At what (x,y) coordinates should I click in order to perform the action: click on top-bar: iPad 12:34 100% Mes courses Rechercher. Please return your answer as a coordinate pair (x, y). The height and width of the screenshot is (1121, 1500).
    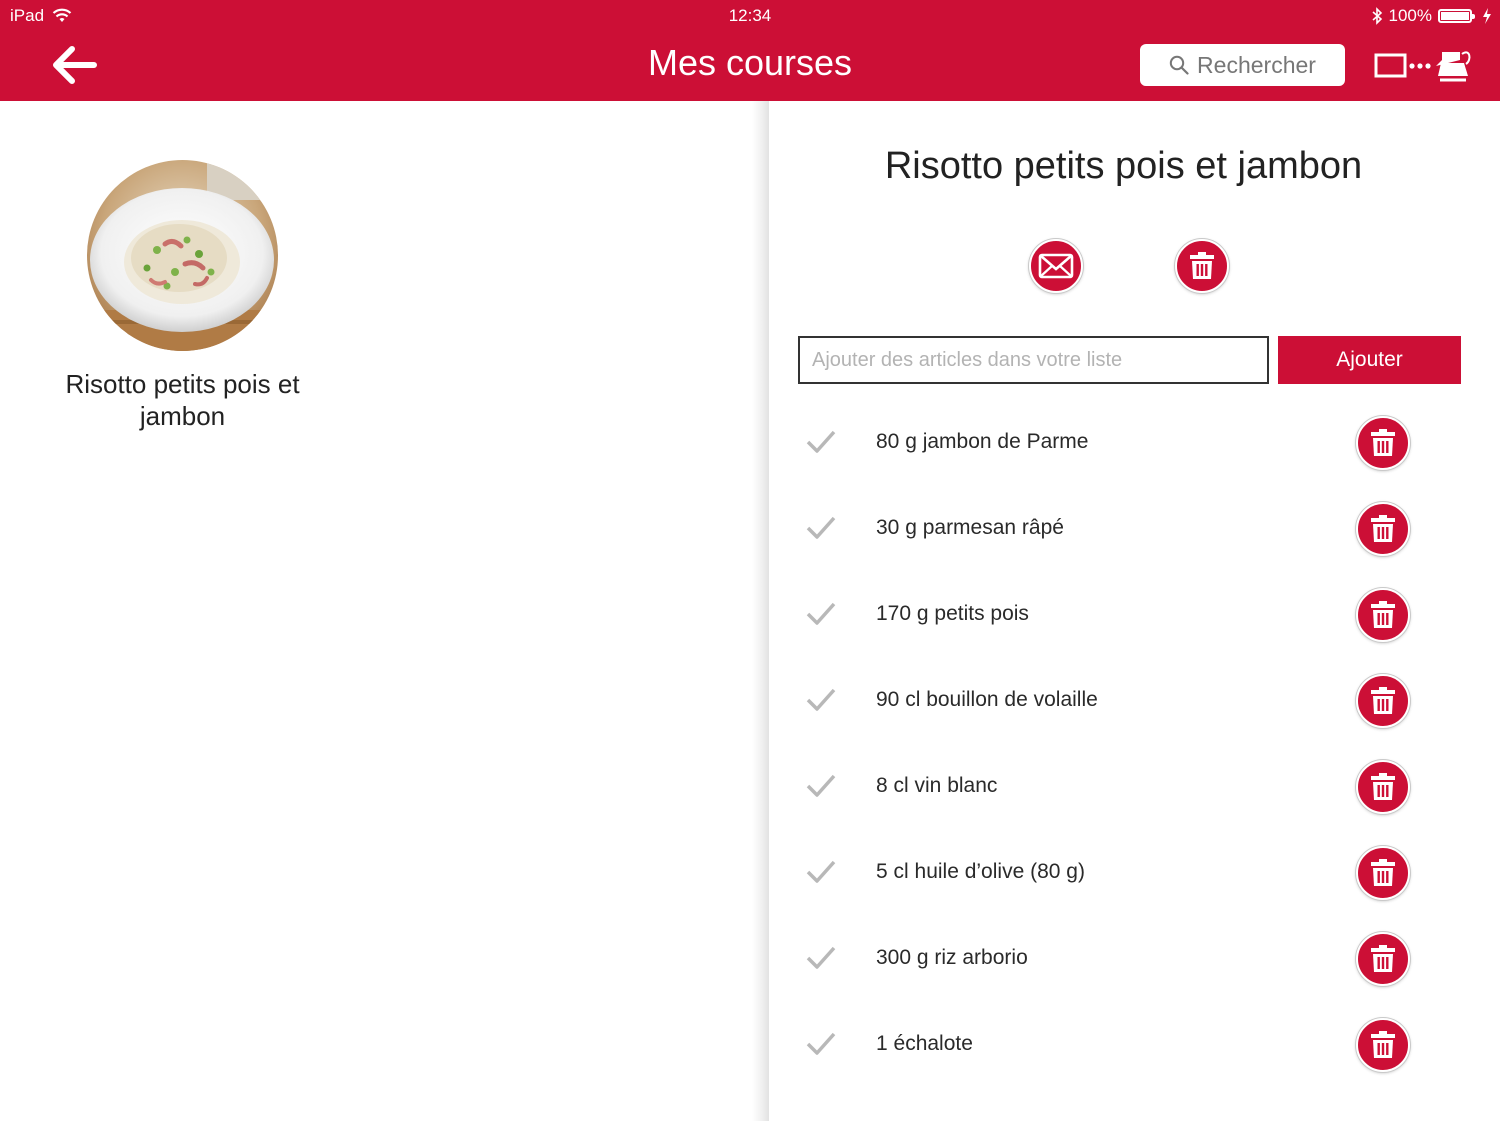
    Looking at the image, I should click on (750, 50).